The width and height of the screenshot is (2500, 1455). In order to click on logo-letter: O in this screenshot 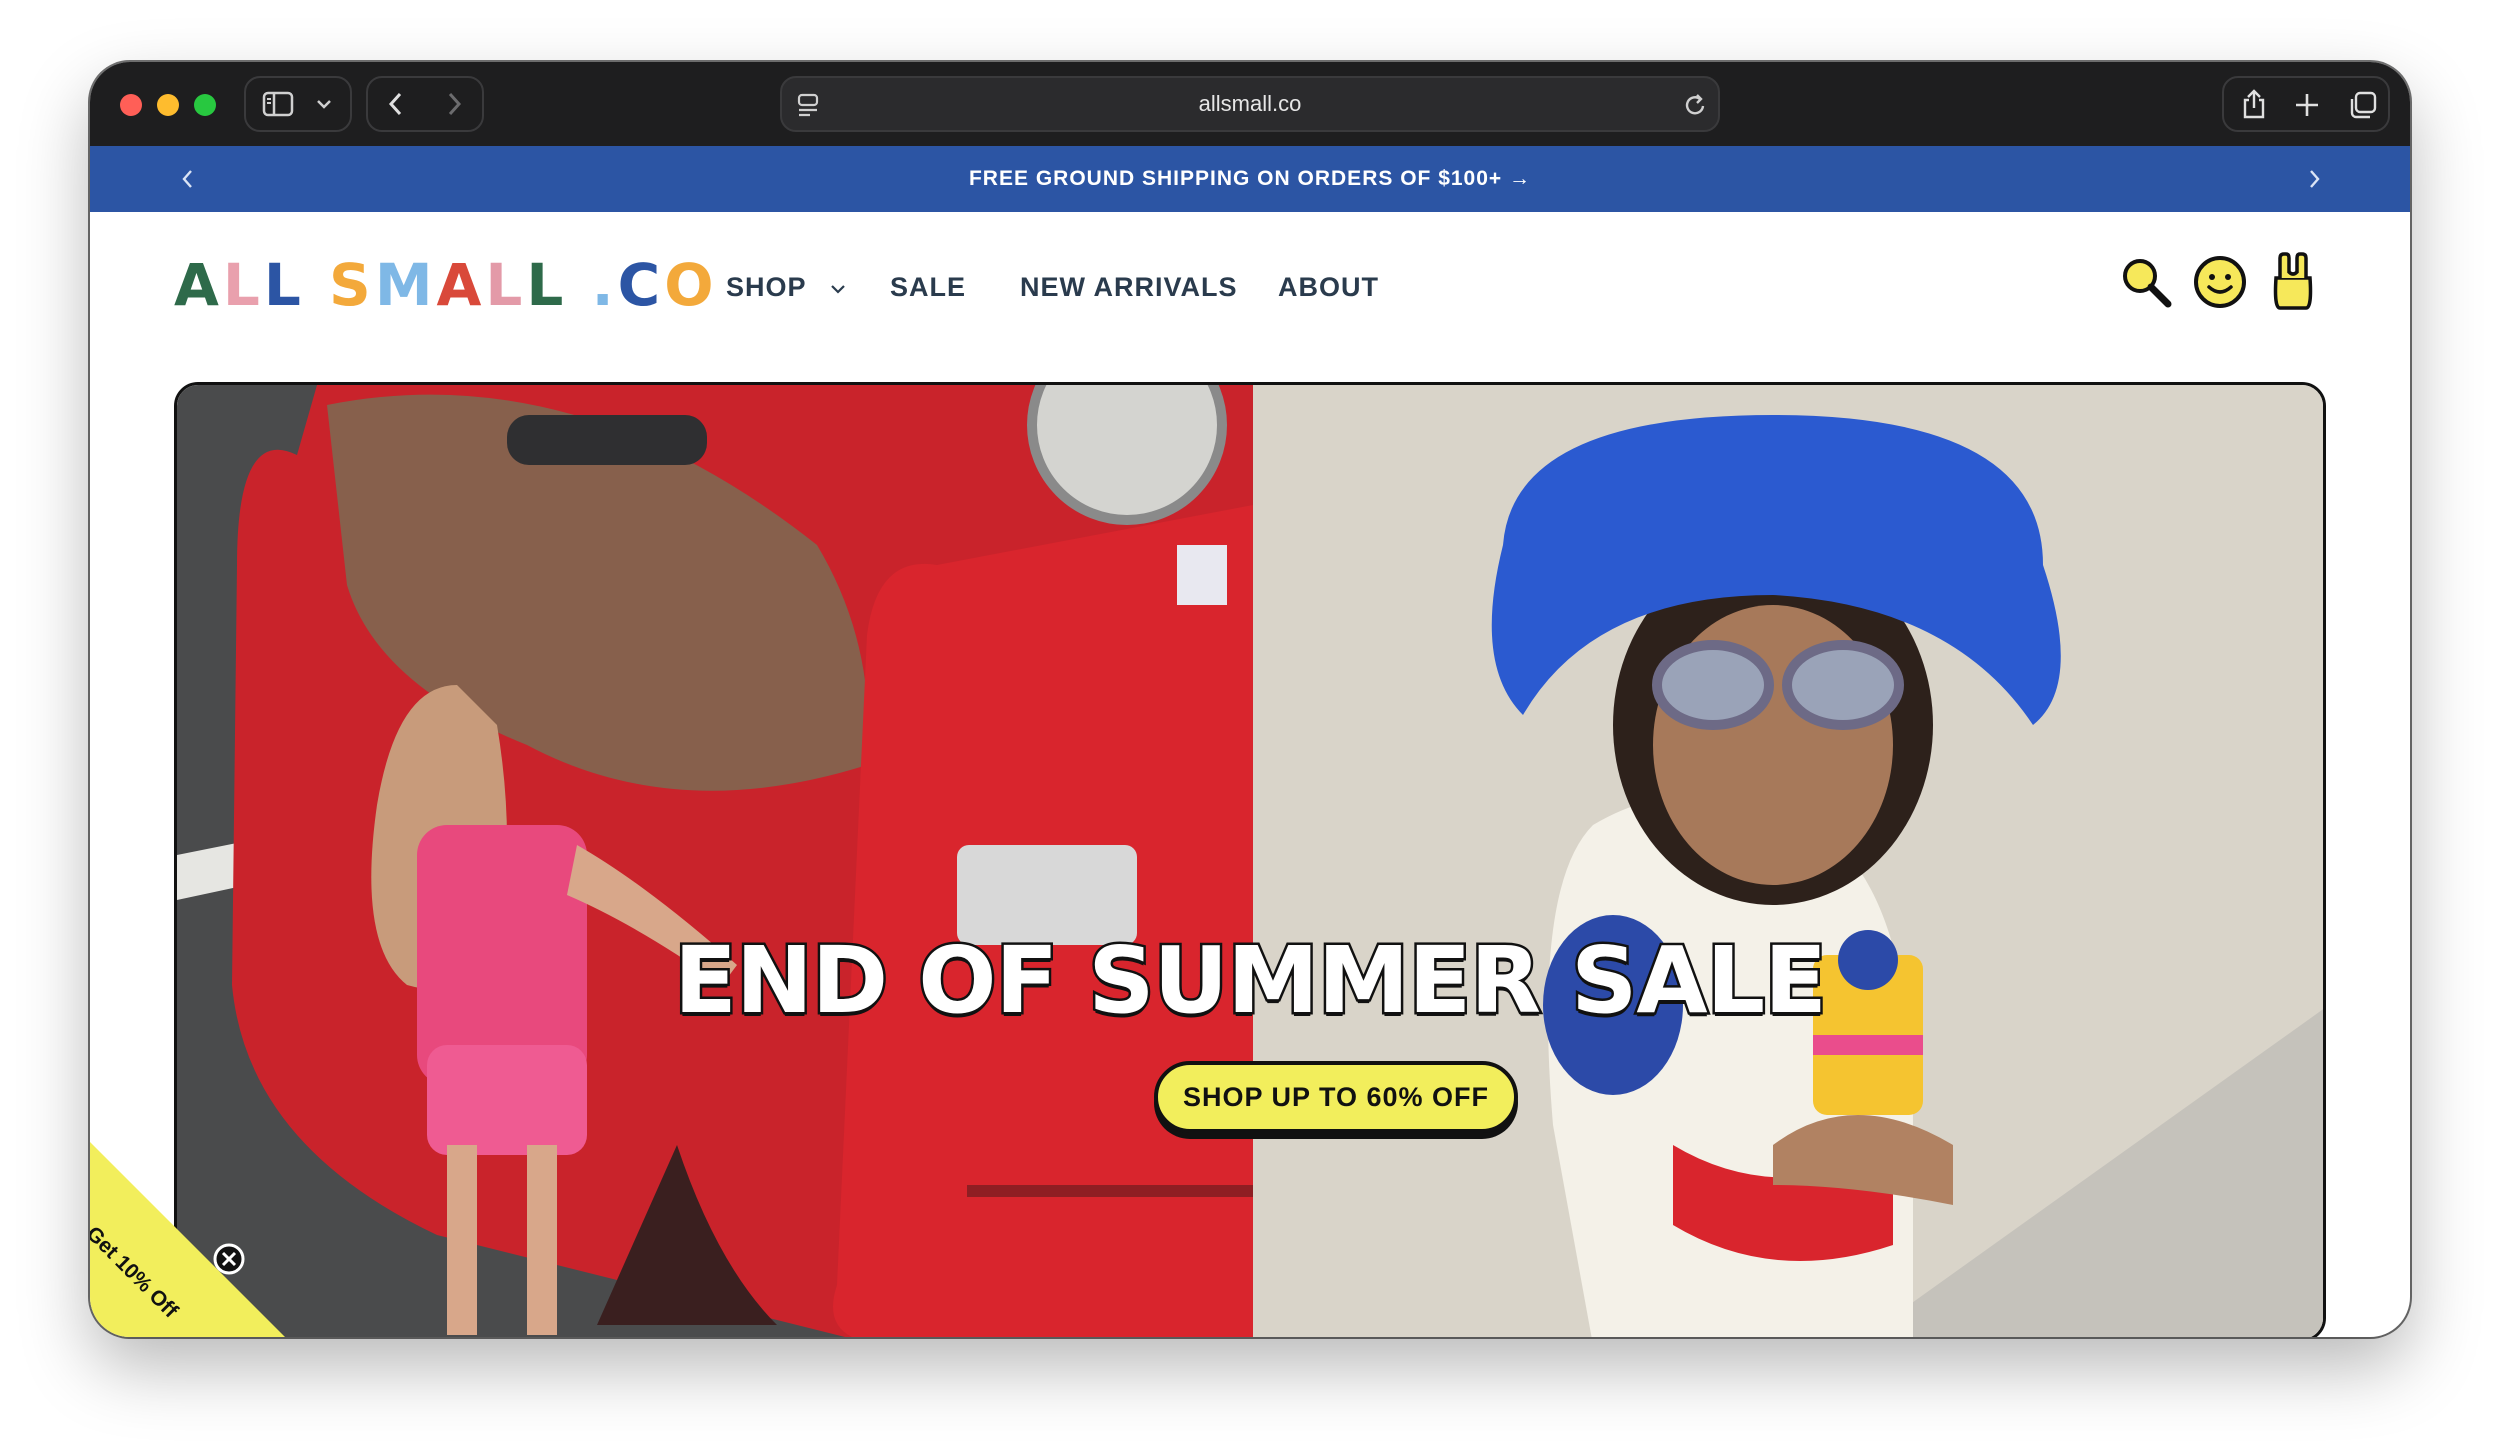, I will do `click(691, 285)`.